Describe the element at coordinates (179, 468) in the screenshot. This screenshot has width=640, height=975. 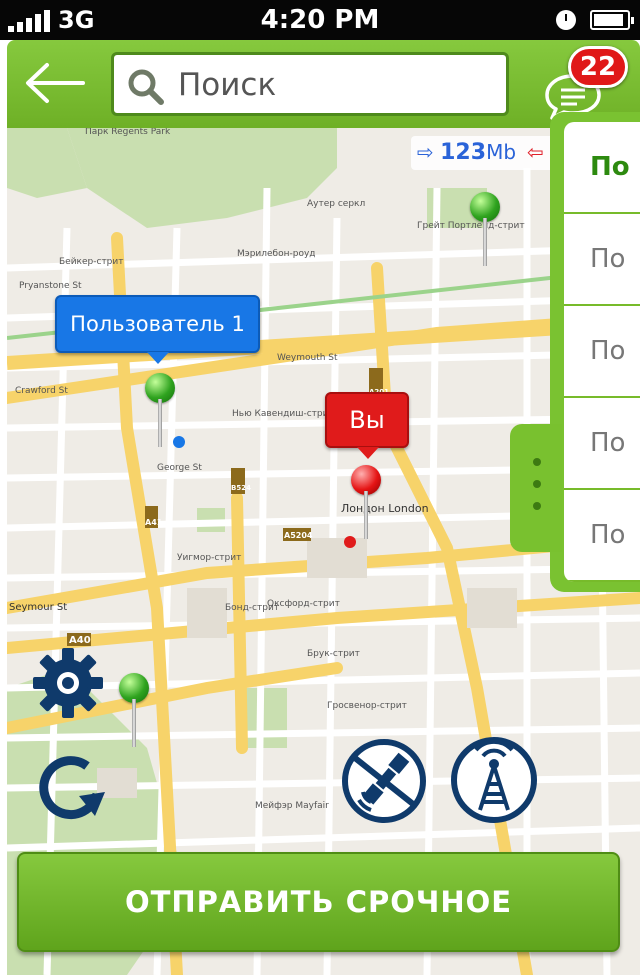
I see `map-street-label: George St` at that location.